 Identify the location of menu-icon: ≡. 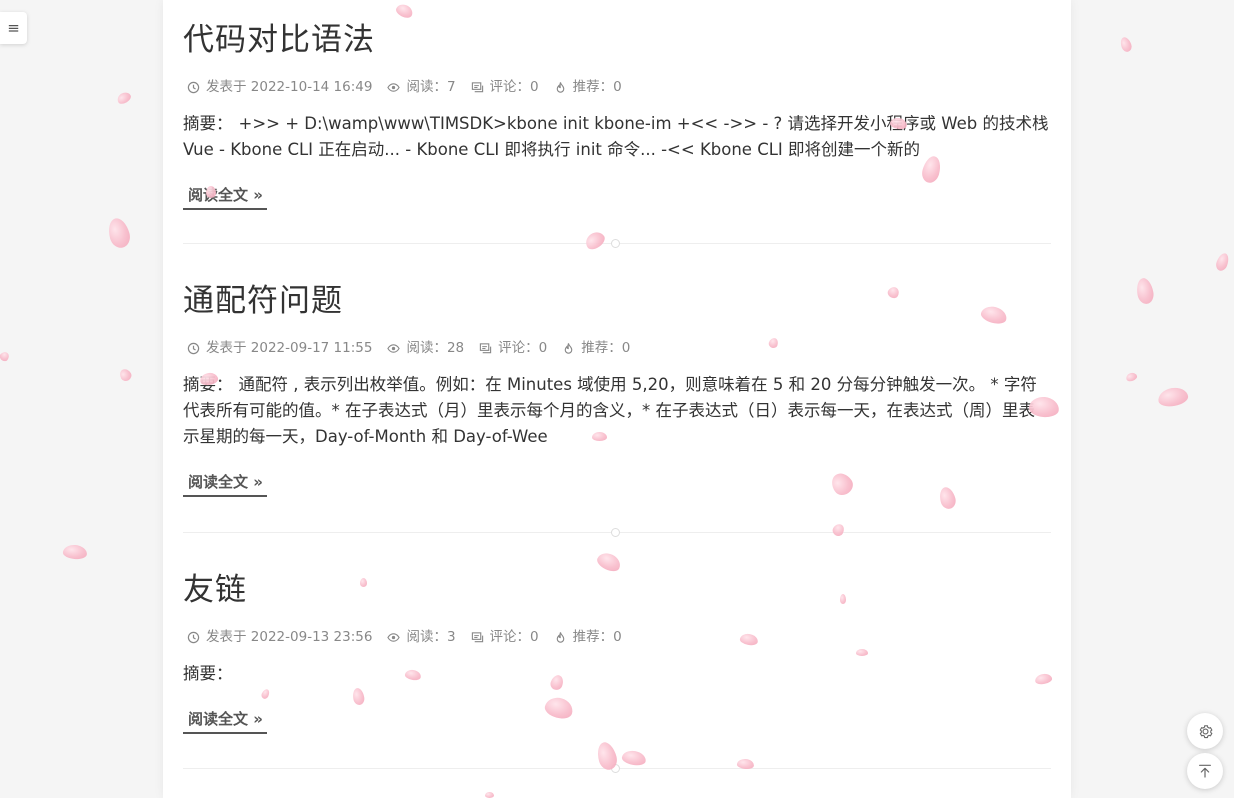
(13, 28).